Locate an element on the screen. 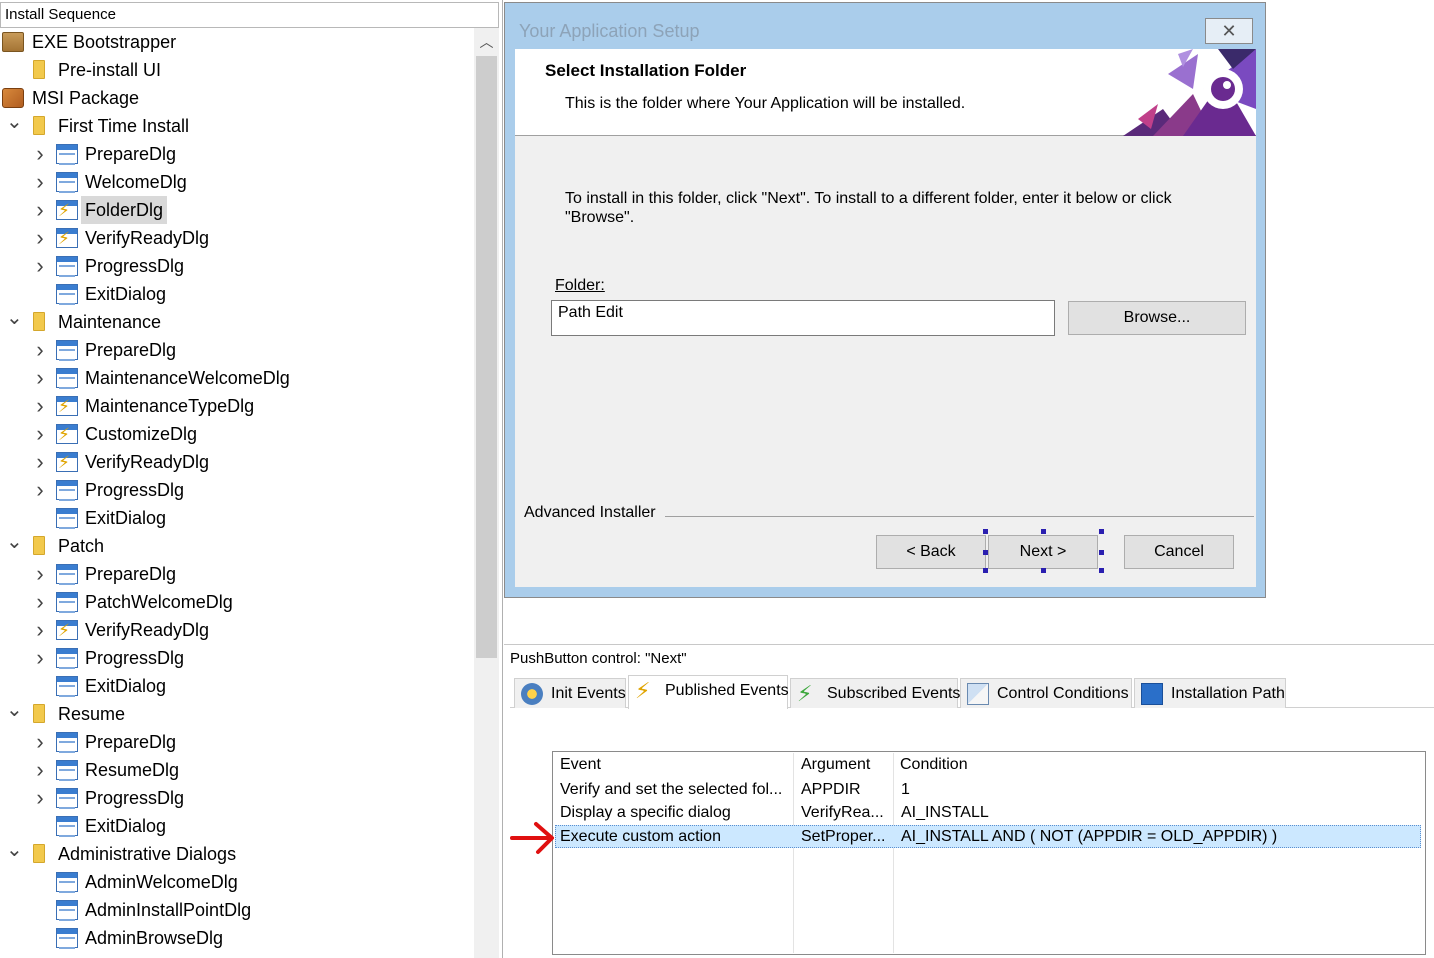  scrollbar-thumb is located at coordinates (486, 357).